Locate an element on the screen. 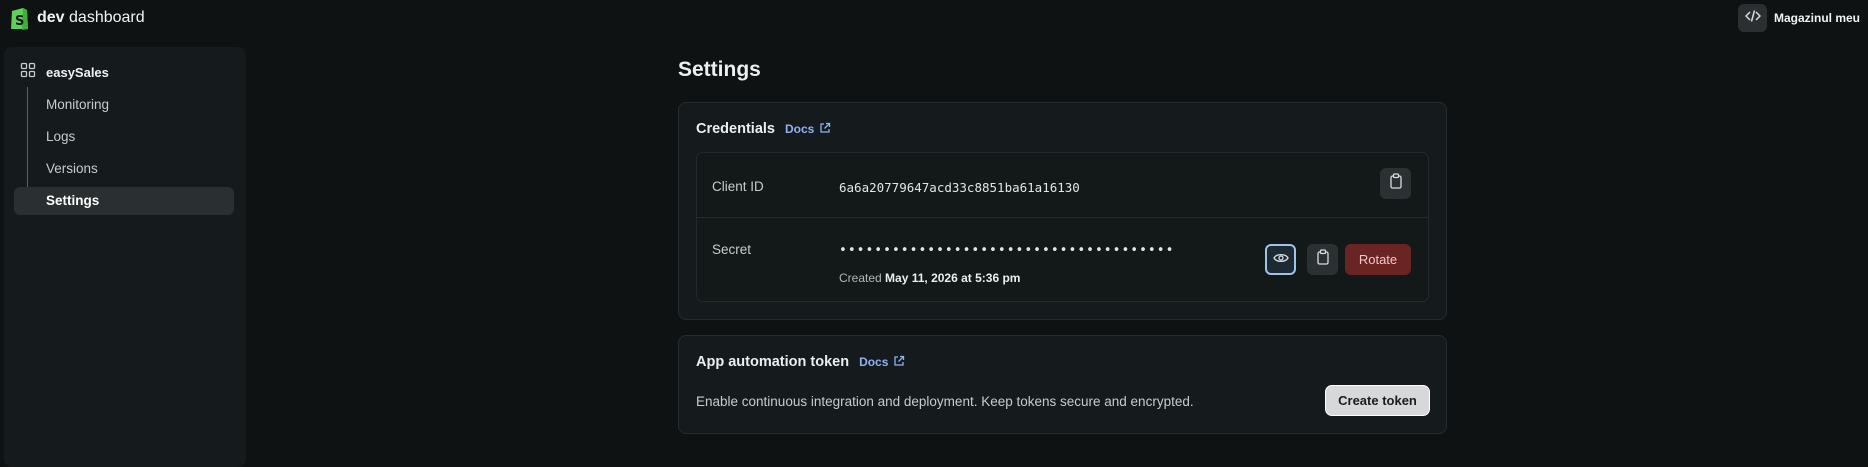  rotate-secret-button: Rotate is located at coordinates (1378, 259).